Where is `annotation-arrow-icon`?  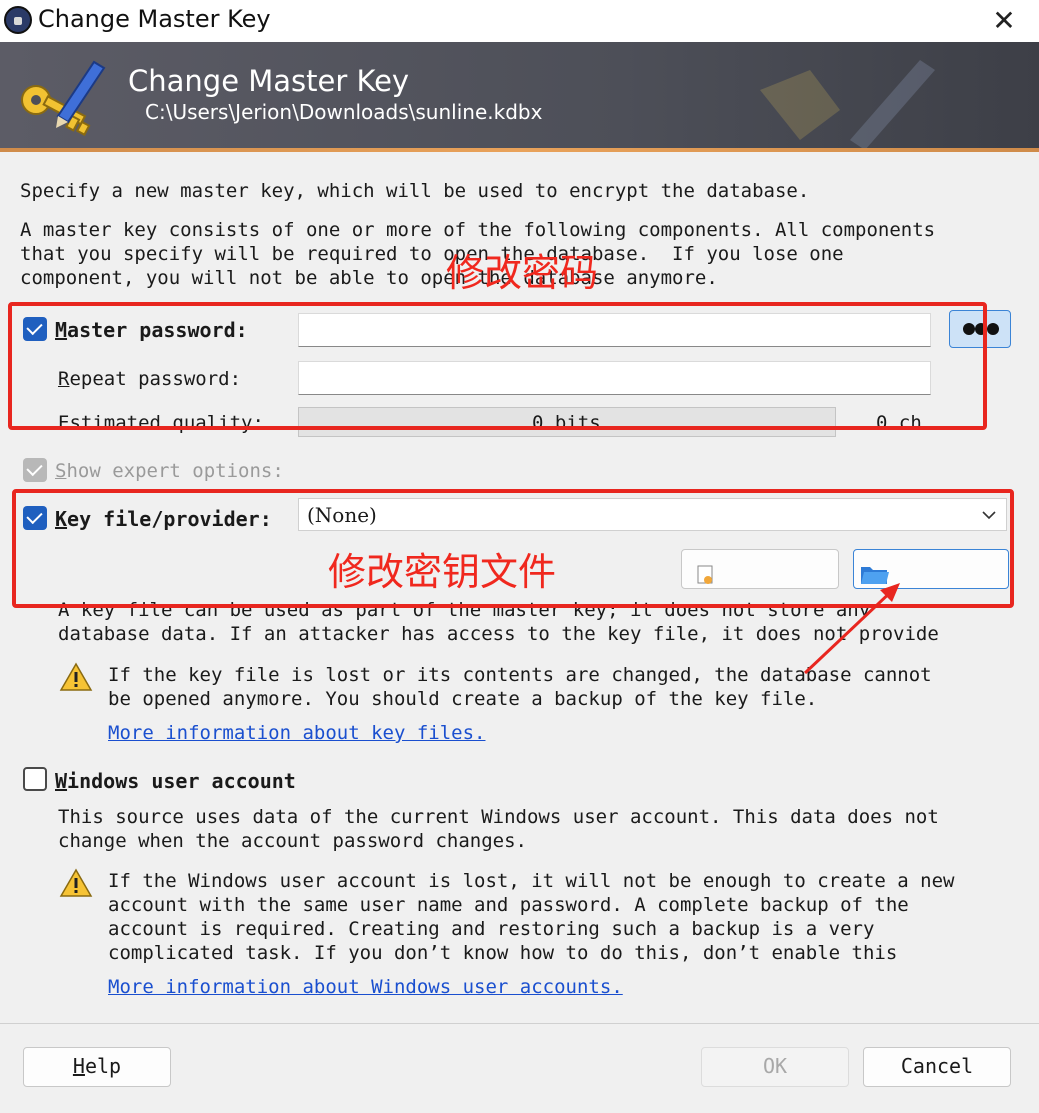
annotation-arrow-icon is located at coordinates (851, 629).